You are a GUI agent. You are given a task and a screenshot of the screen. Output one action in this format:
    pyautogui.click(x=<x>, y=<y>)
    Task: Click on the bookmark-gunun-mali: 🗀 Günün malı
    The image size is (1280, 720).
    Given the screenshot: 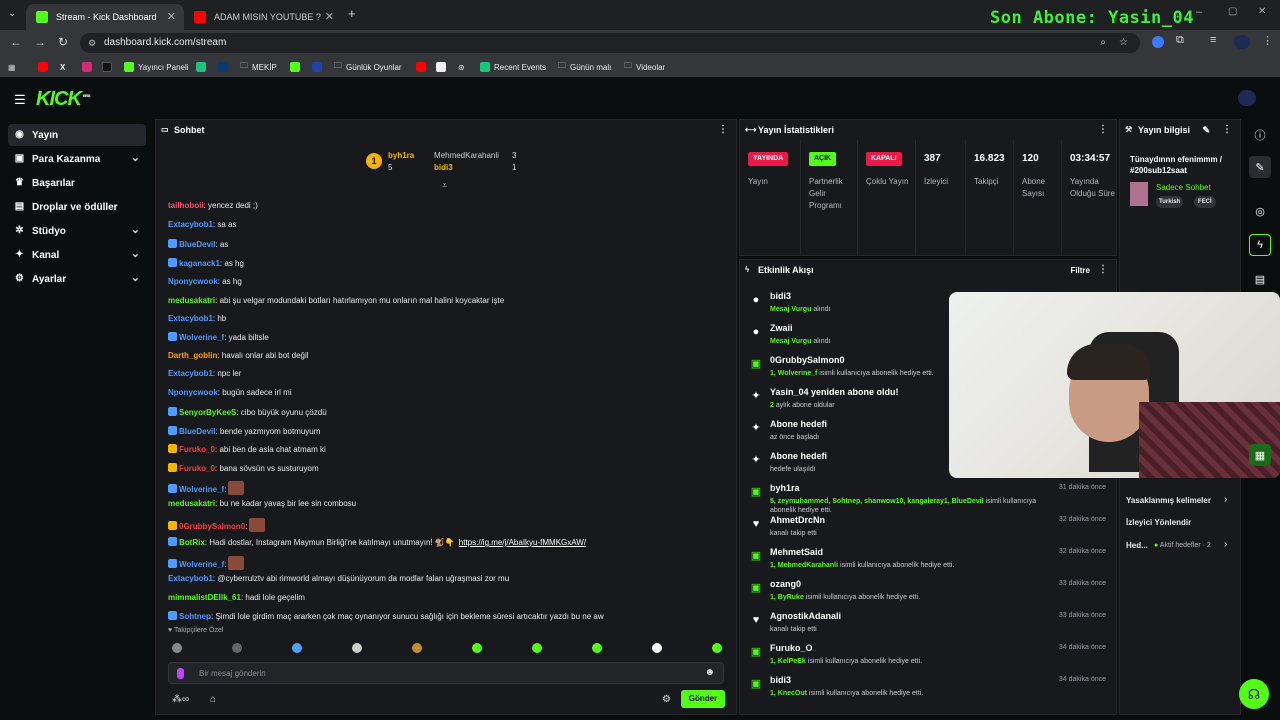 What is the action you would take?
    pyautogui.click(x=584, y=67)
    